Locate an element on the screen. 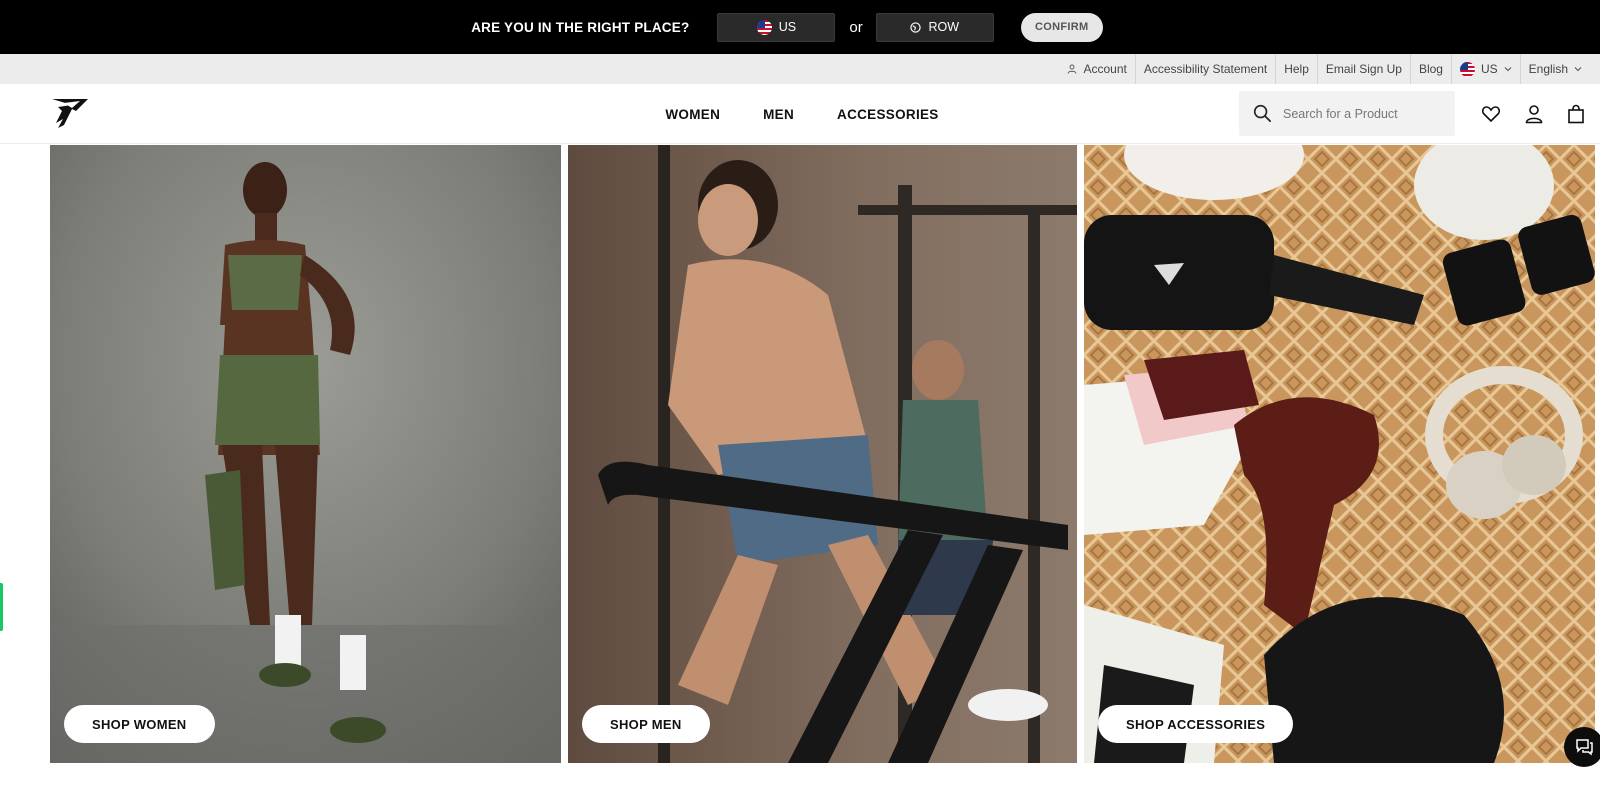 The image size is (1600, 787). email-signup-link: Email Sign Up is located at coordinates (1364, 69).